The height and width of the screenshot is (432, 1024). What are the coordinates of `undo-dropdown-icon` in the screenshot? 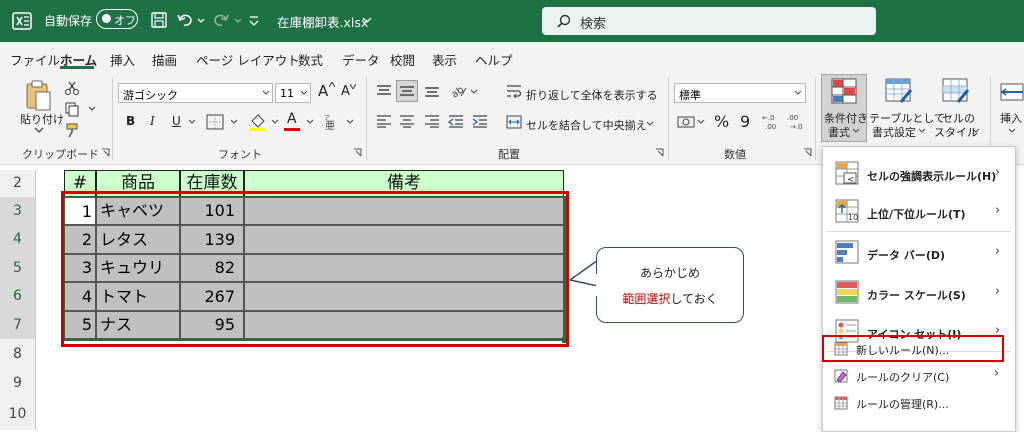 It's located at (201, 20).